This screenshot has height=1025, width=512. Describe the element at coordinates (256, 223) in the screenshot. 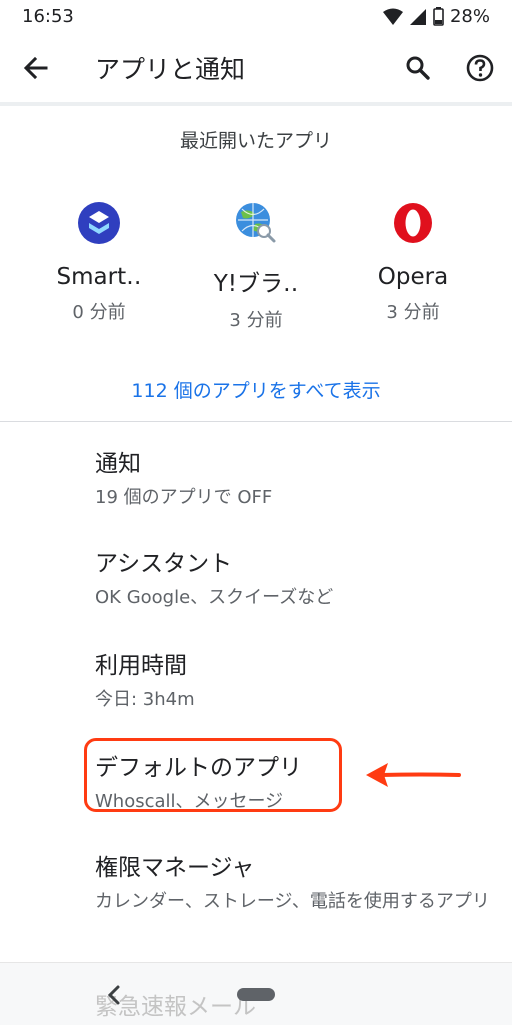

I see `yahoo-browser-icon` at that location.